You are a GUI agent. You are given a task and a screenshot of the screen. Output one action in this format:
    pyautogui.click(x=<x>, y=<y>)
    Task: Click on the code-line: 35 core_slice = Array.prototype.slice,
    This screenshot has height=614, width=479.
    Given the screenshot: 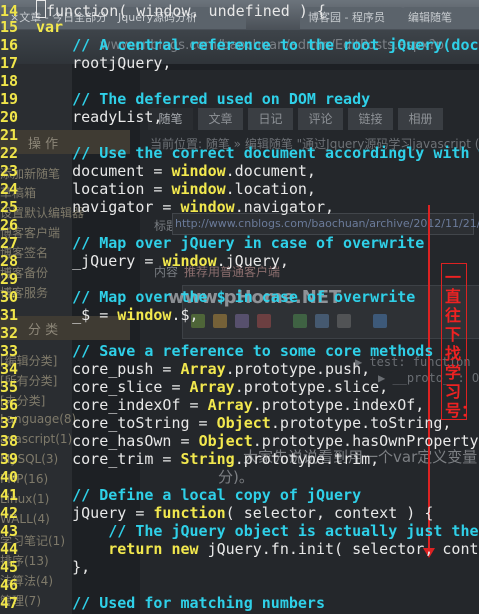 What is the action you would take?
    pyautogui.click(x=194, y=387)
    